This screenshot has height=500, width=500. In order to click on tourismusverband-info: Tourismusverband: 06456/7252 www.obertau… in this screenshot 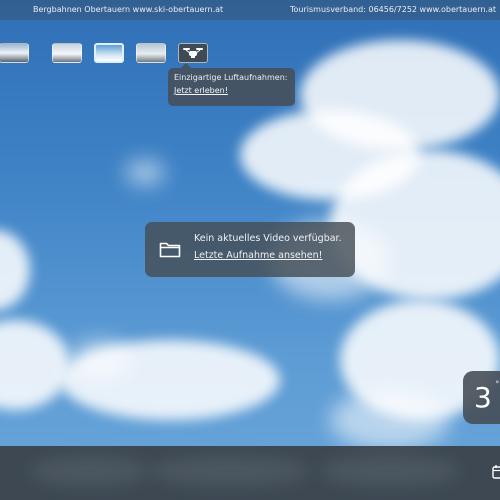, I will do `click(393, 10)`.